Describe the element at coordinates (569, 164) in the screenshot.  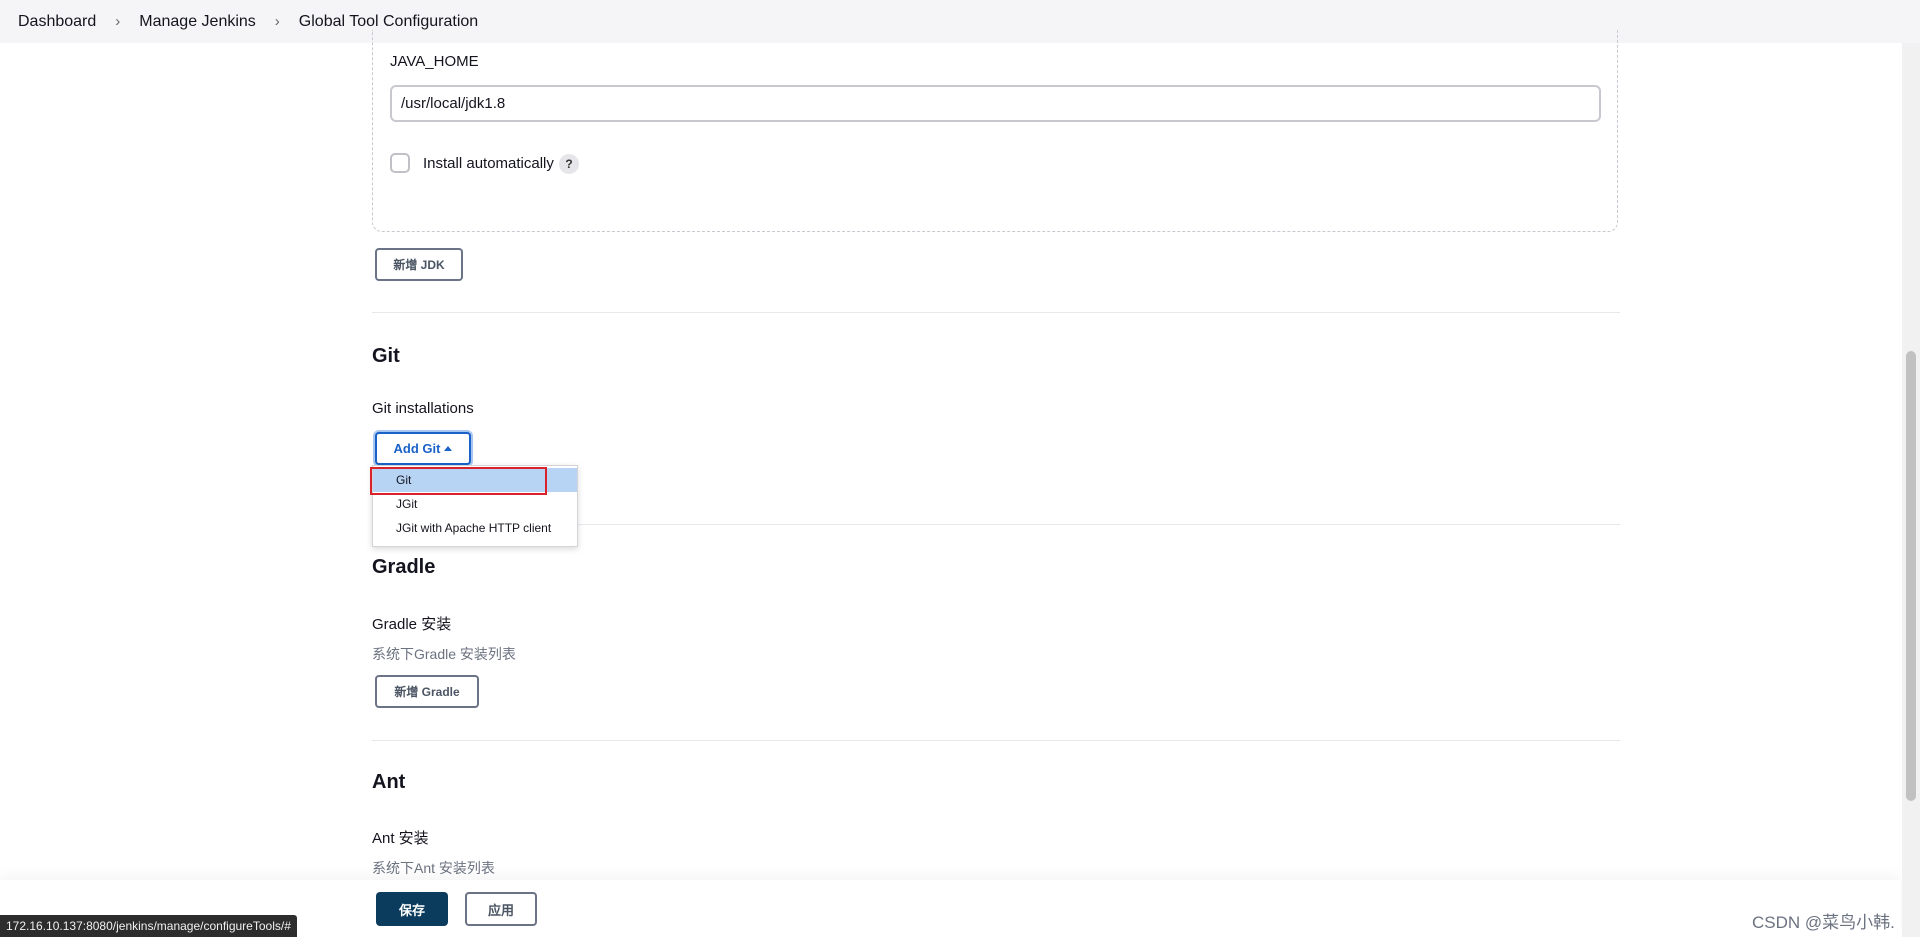
I see `help-icon: ?` at that location.